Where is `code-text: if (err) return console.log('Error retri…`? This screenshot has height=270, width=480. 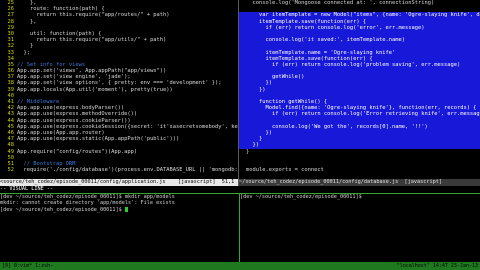
code-text: if (err) return console.log('Error retri… is located at coordinates (363, 114).